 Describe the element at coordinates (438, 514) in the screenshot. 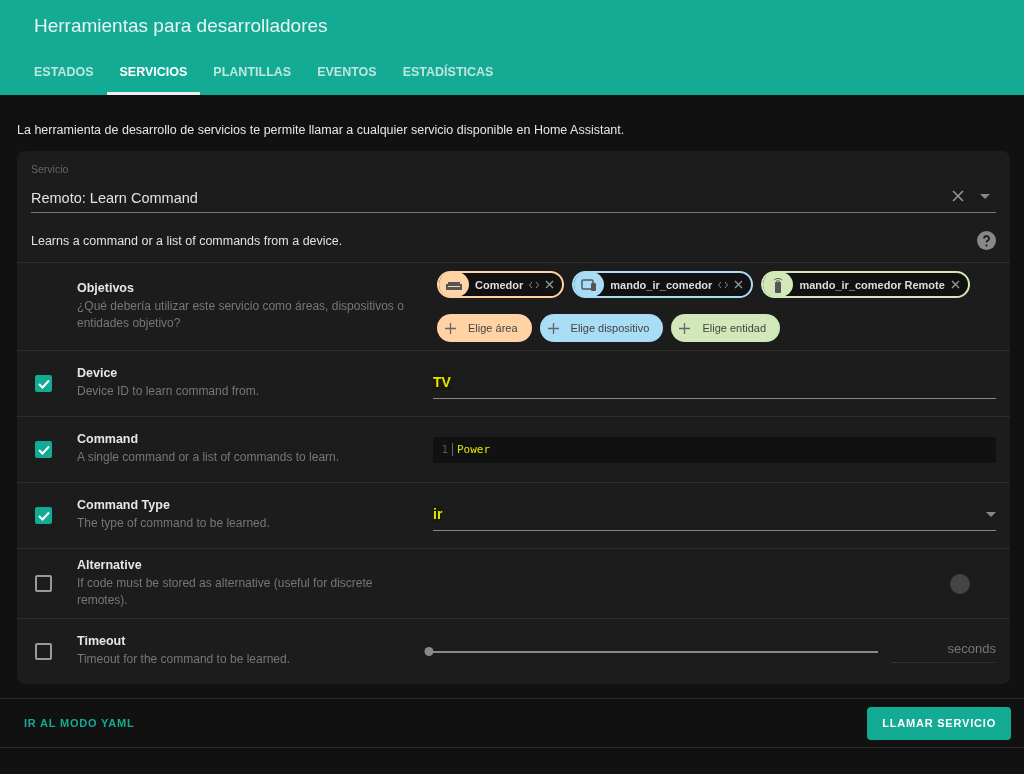

I see `selected-value: ir` at that location.